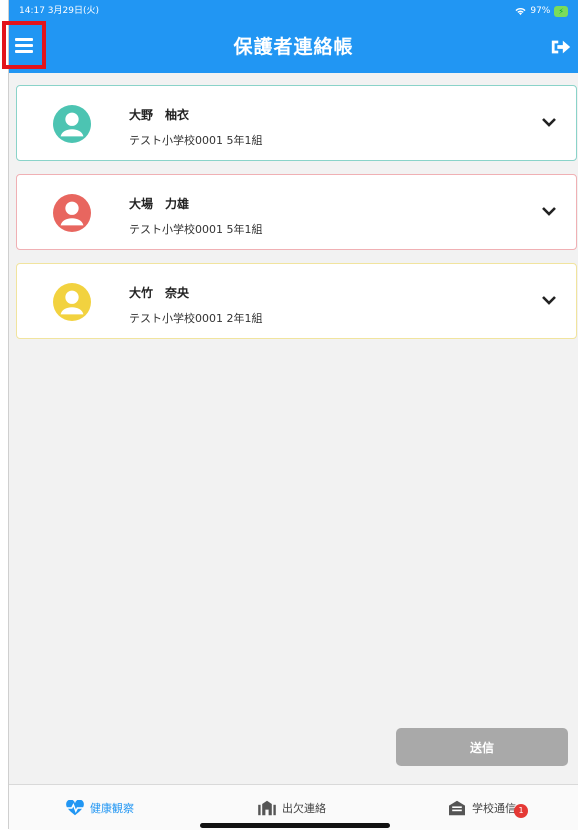 Image resolution: width=578 pixels, height=830 pixels. What do you see at coordinates (561, 11) in the screenshot?
I see `battery-icon: ⚡` at bounding box center [561, 11].